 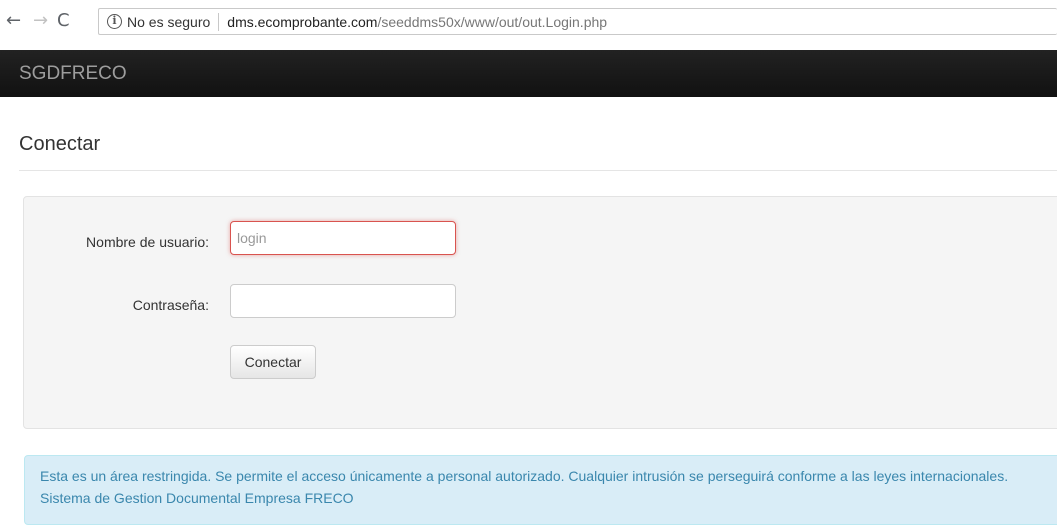 I want to click on url-path: /seeddms50x/www/out/out.Login.php, so click(x=492, y=22).